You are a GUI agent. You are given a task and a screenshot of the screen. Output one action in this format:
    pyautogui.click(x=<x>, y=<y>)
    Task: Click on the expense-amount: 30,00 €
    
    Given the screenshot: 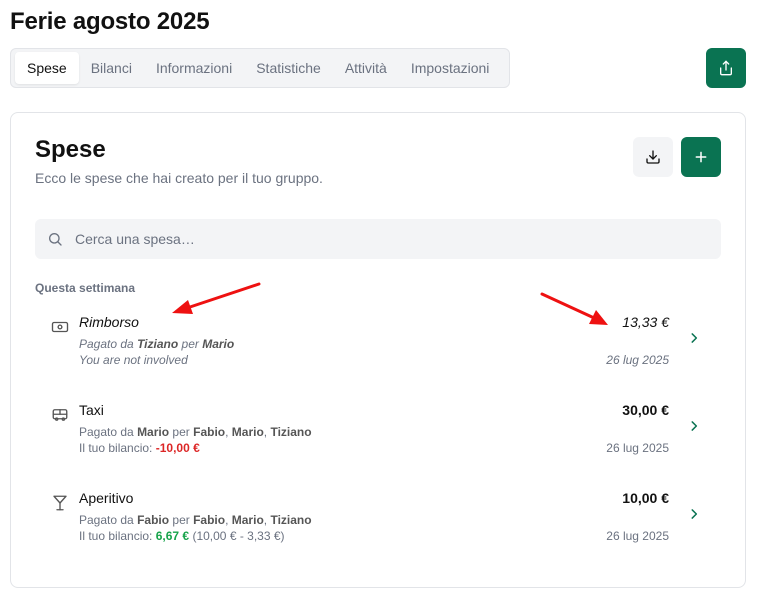 What is the action you would take?
    pyautogui.click(x=645, y=410)
    